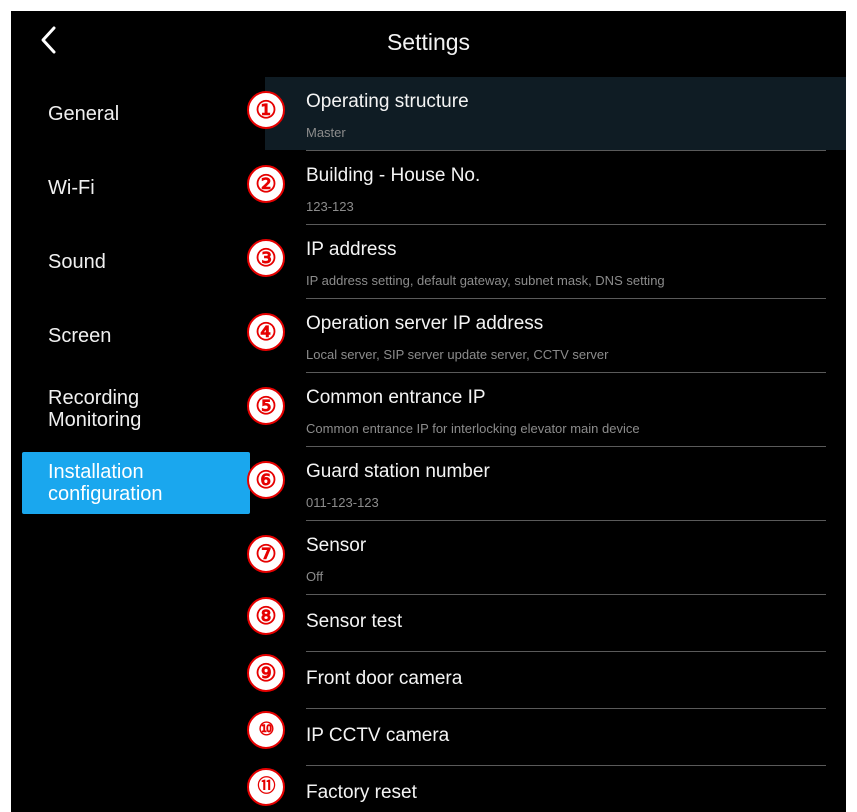  I want to click on setting-label: IP CCTV camera, so click(378, 735).